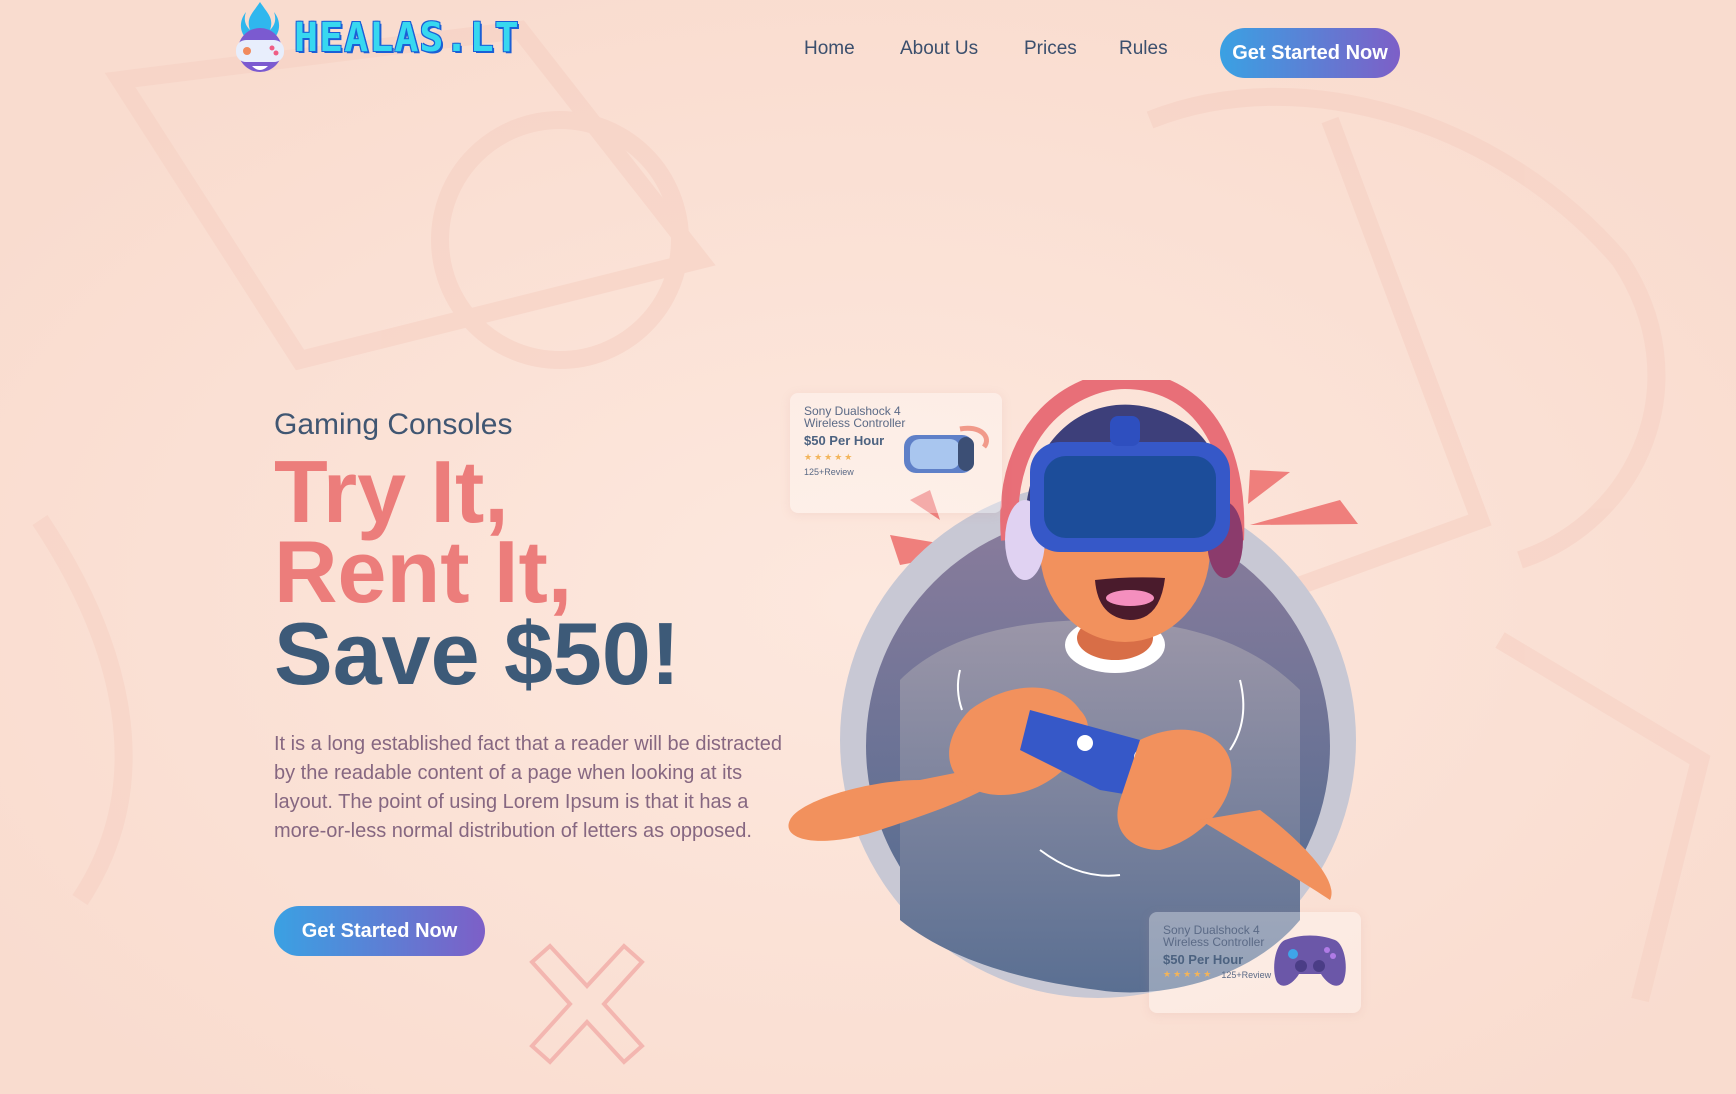  Describe the element at coordinates (391, 491) in the screenshot. I see `headline-line-1: Try It,` at that location.